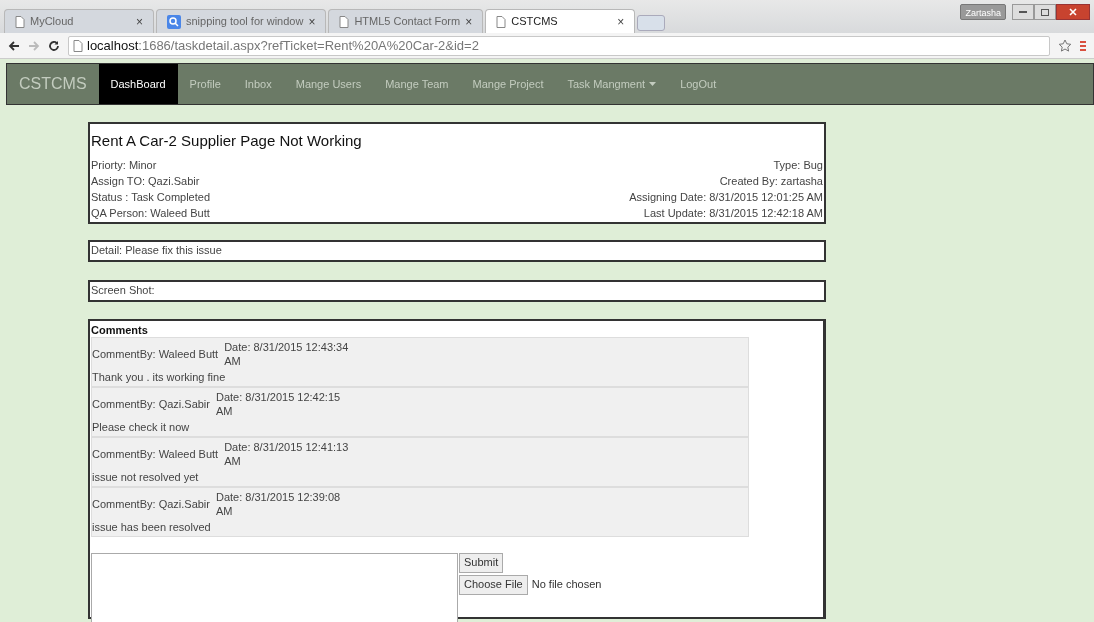 This screenshot has height=622, width=1094. I want to click on browser-tab: HTML5 Contact Form ×, so click(406, 21).